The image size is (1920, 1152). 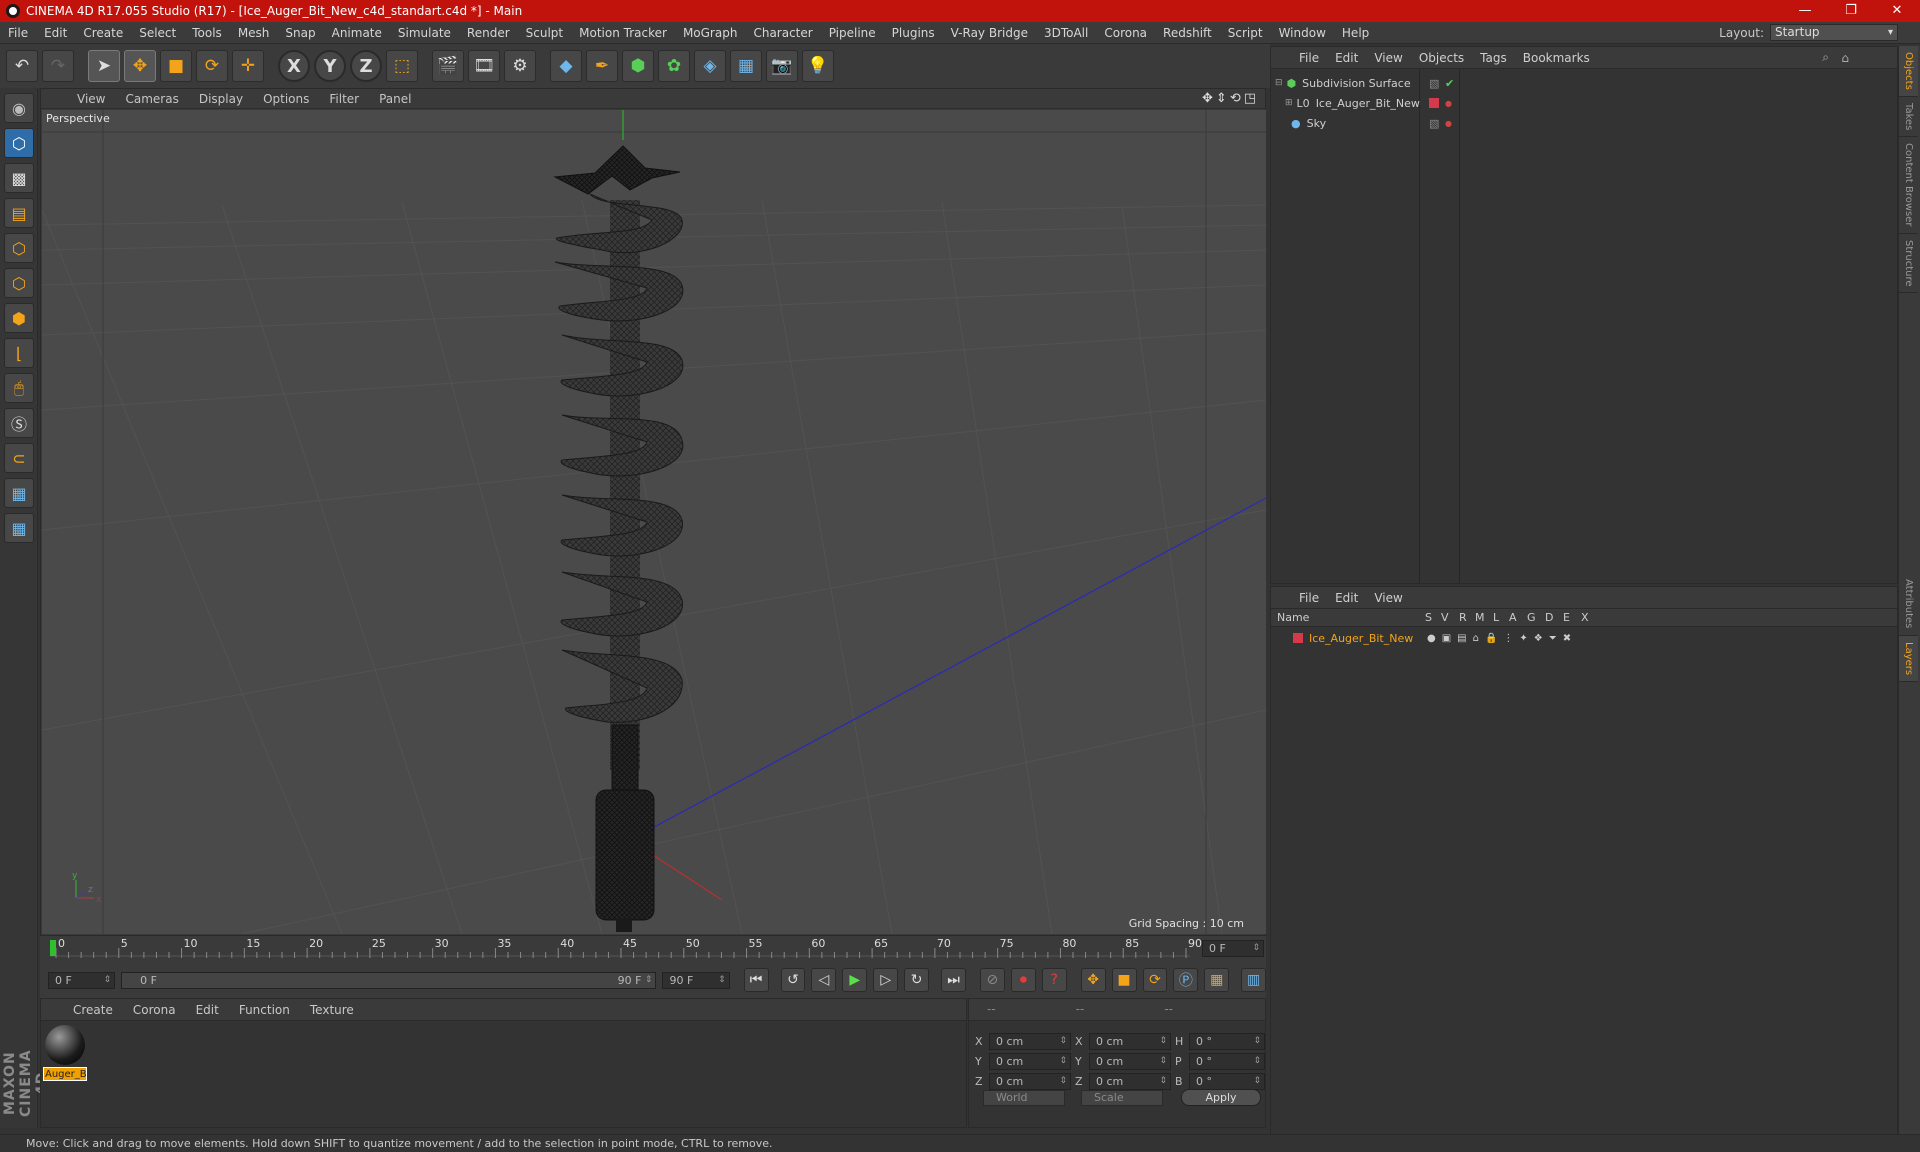 What do you see at coordinates (1023, 980) in the screenshot?
I see `autokey-icon: ⏺` at bounding box center [1023, 980].